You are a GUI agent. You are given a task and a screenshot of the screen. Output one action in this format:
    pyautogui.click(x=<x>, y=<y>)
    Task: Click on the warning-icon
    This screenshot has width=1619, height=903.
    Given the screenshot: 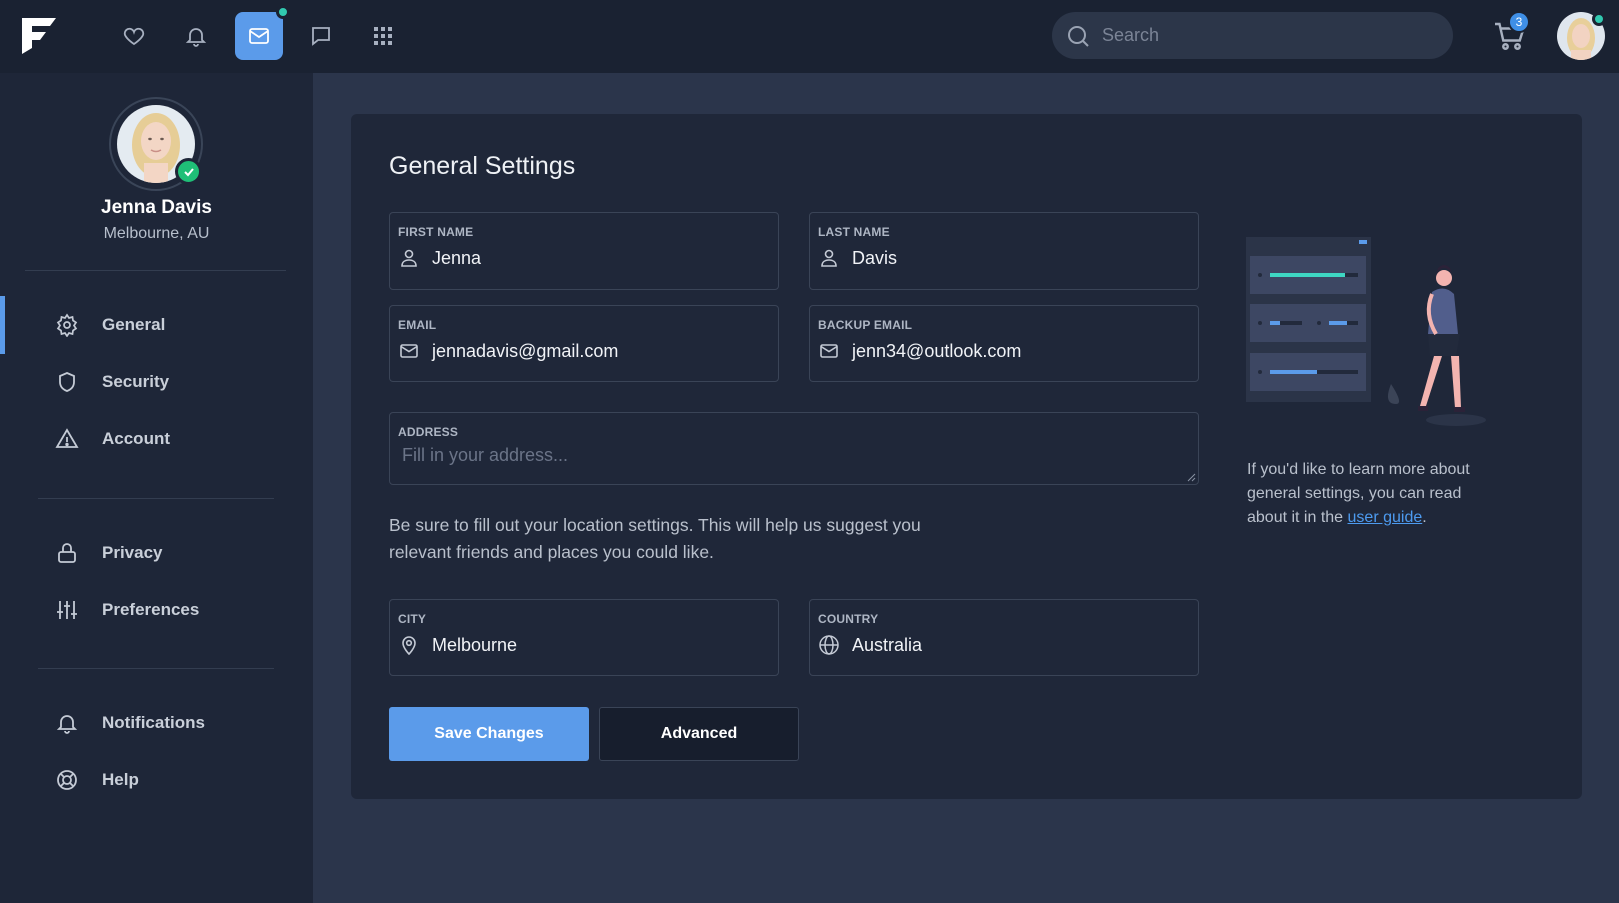 What is the action you would take?
    pyautogui.click(x=67, y=439)
    